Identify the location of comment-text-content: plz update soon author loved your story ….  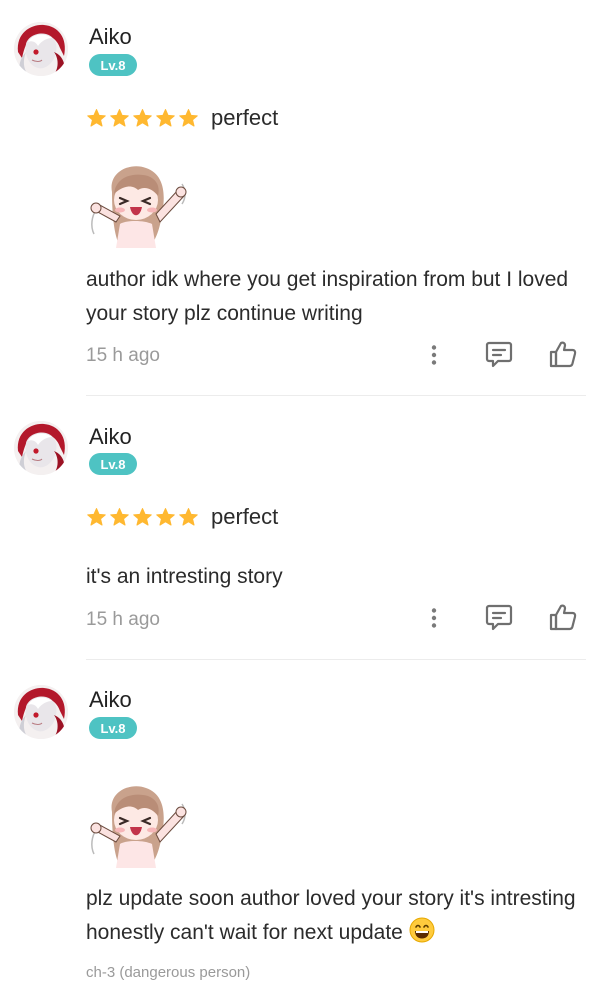
(331, 915).